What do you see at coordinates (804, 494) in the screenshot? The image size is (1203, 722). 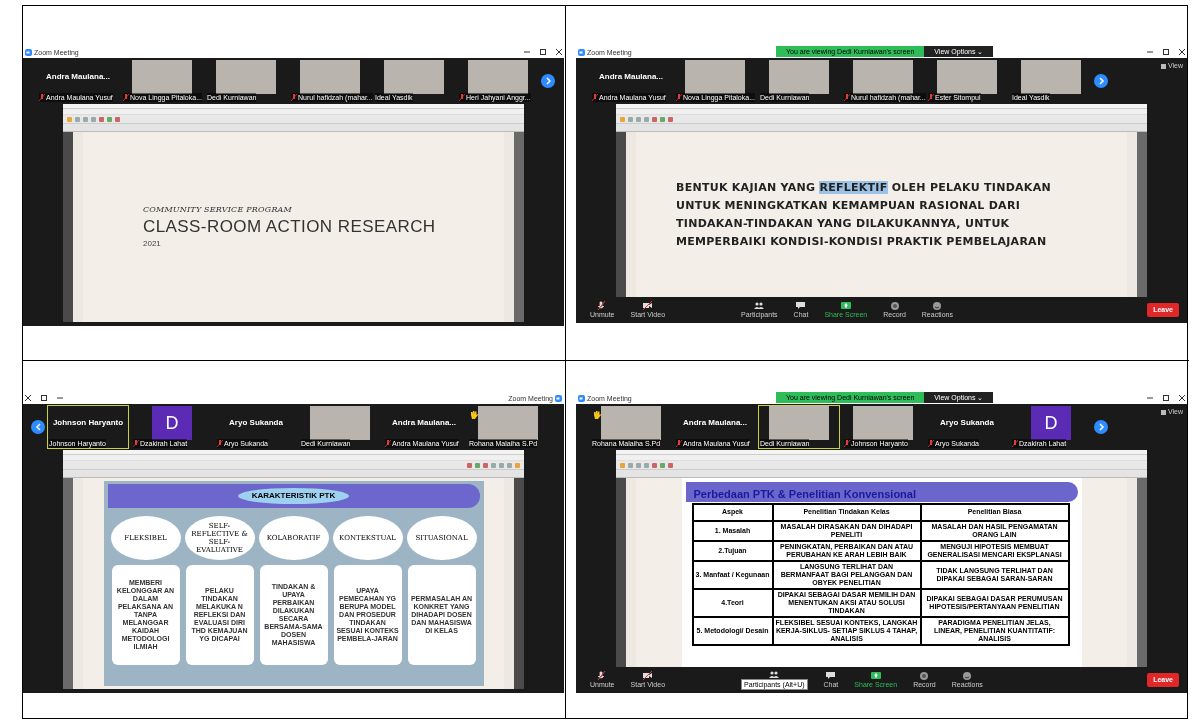 I see `slide-title: Perbedaan PTK & Penelitian Konvensional` at bounding box center [804, 494].